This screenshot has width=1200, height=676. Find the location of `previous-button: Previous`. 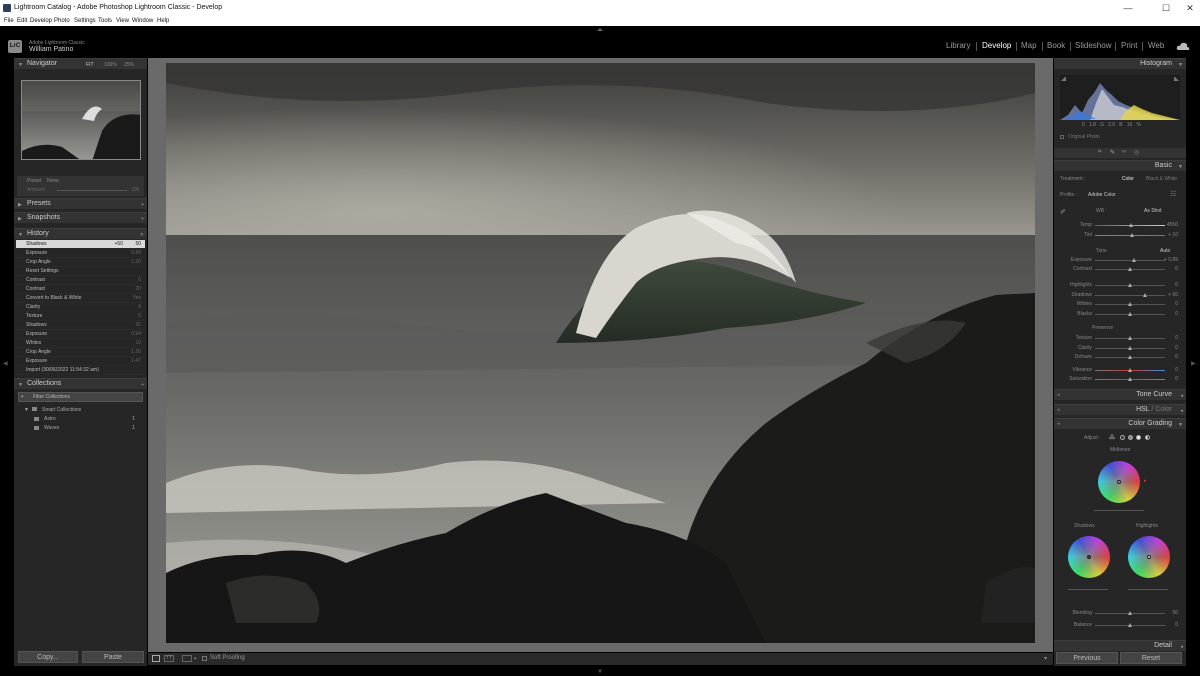

previous-button: Previous is located at coordinates (1087, 658).